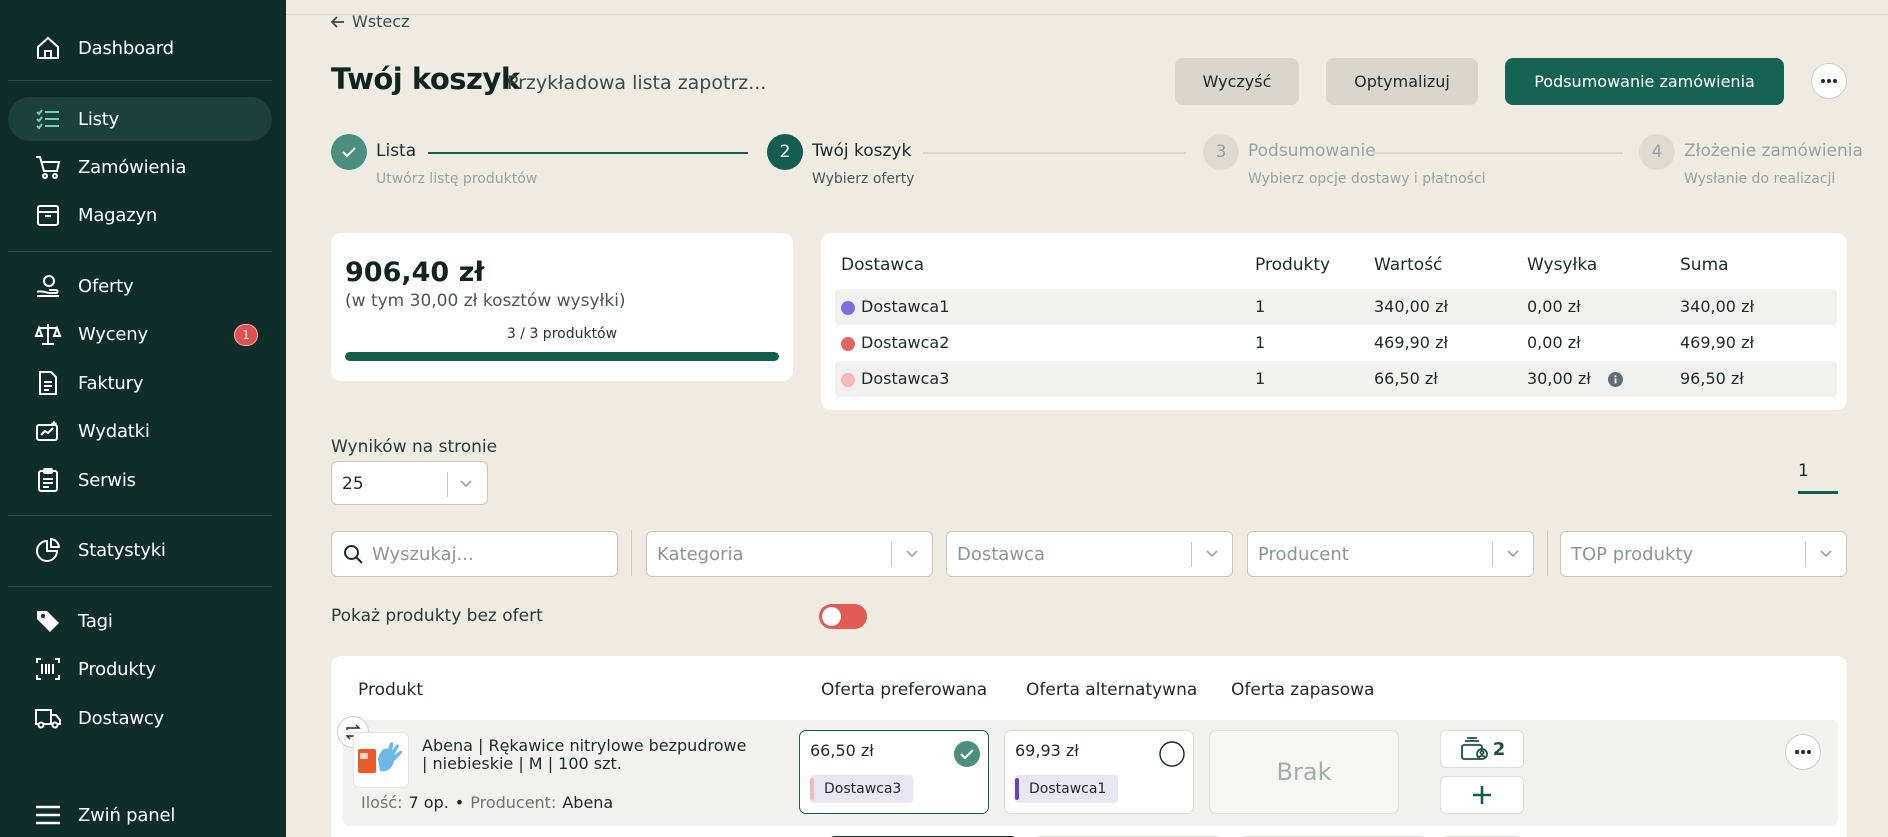  I want to click on filter-divider, so click(631, 553).